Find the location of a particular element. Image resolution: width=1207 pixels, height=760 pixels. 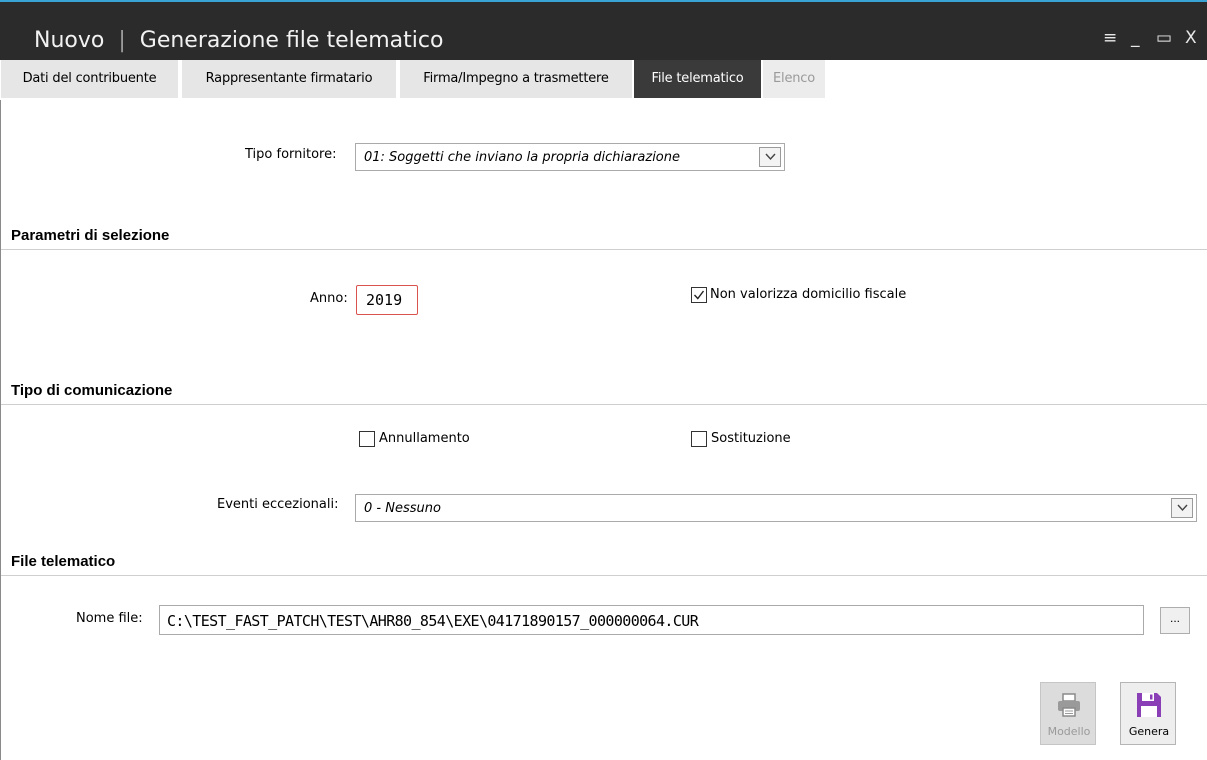

anno-field: 2019 is located at coordinates (387, 300).